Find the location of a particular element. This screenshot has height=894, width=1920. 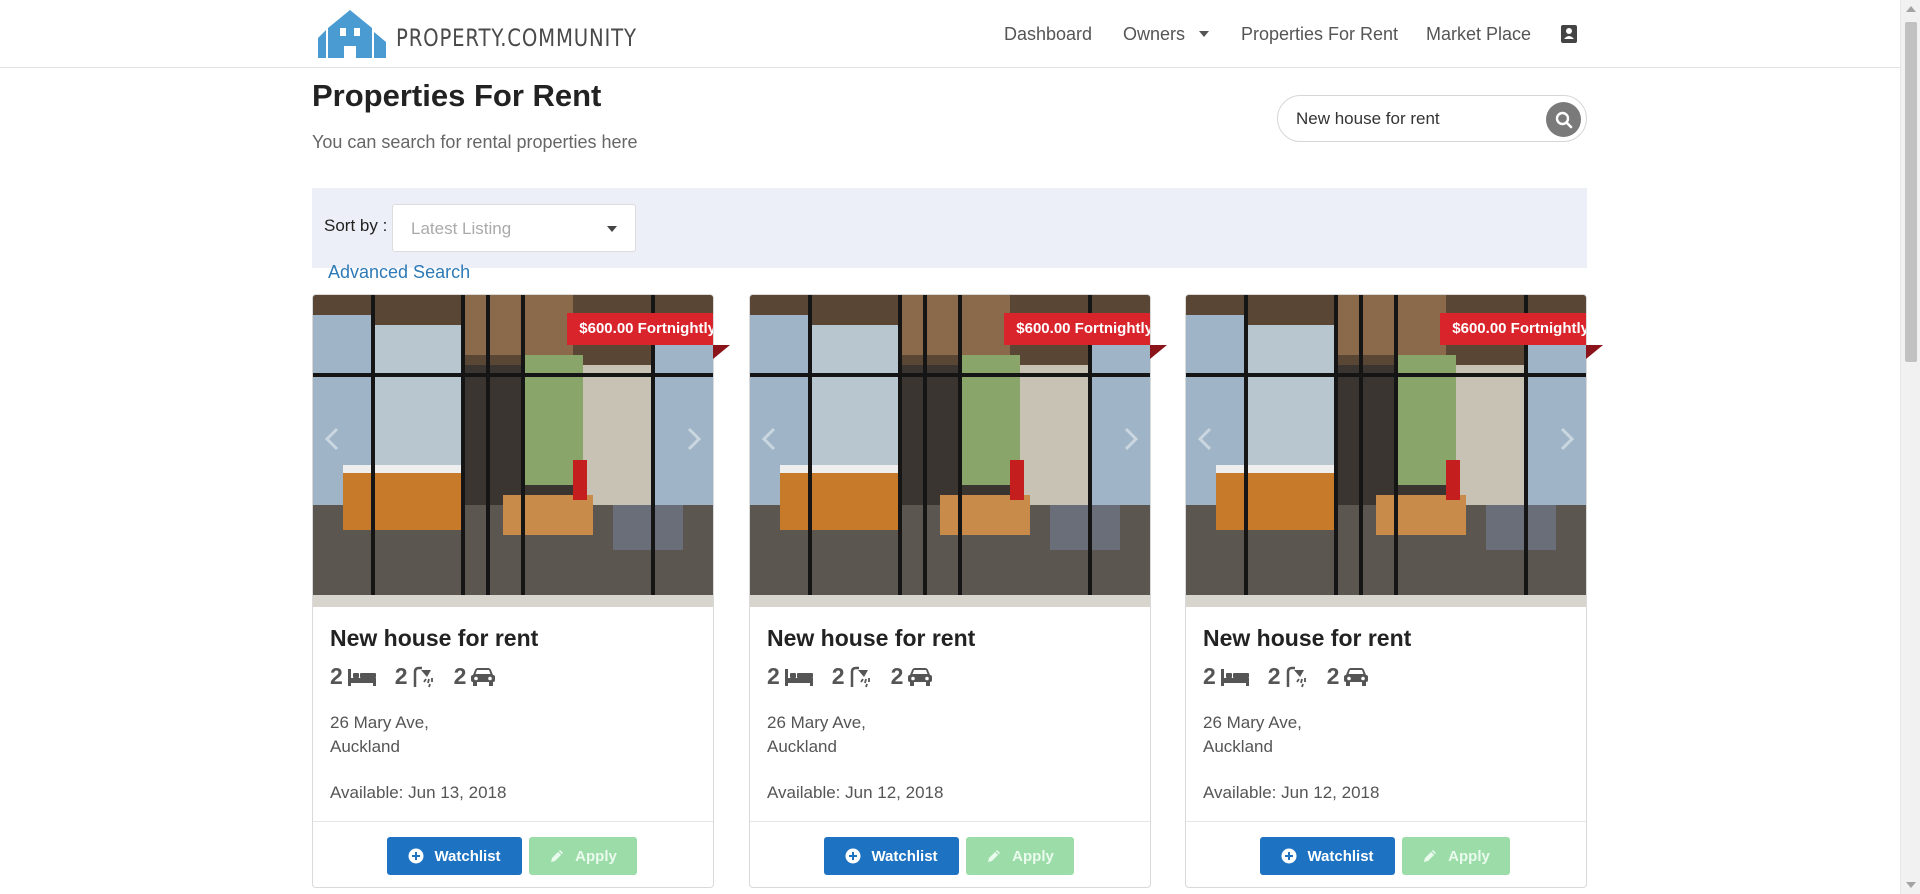

search-box is located at coordinates (1432, 118).